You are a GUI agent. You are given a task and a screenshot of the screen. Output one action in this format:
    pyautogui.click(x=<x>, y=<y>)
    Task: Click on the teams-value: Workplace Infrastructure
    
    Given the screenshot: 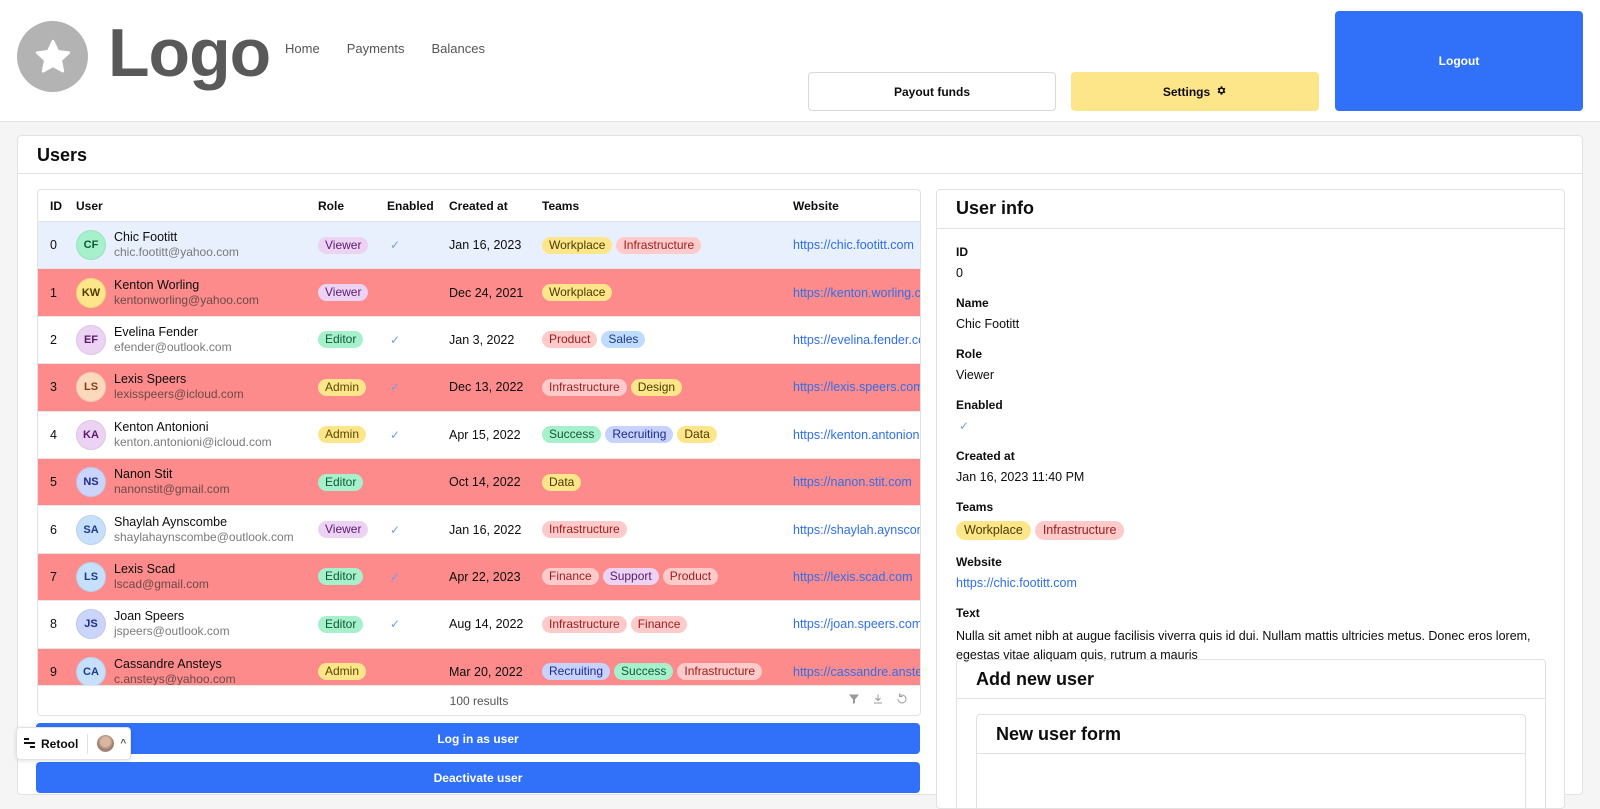 What is the action you would take?
    pyautogui.click(x=1250, y=530)
    